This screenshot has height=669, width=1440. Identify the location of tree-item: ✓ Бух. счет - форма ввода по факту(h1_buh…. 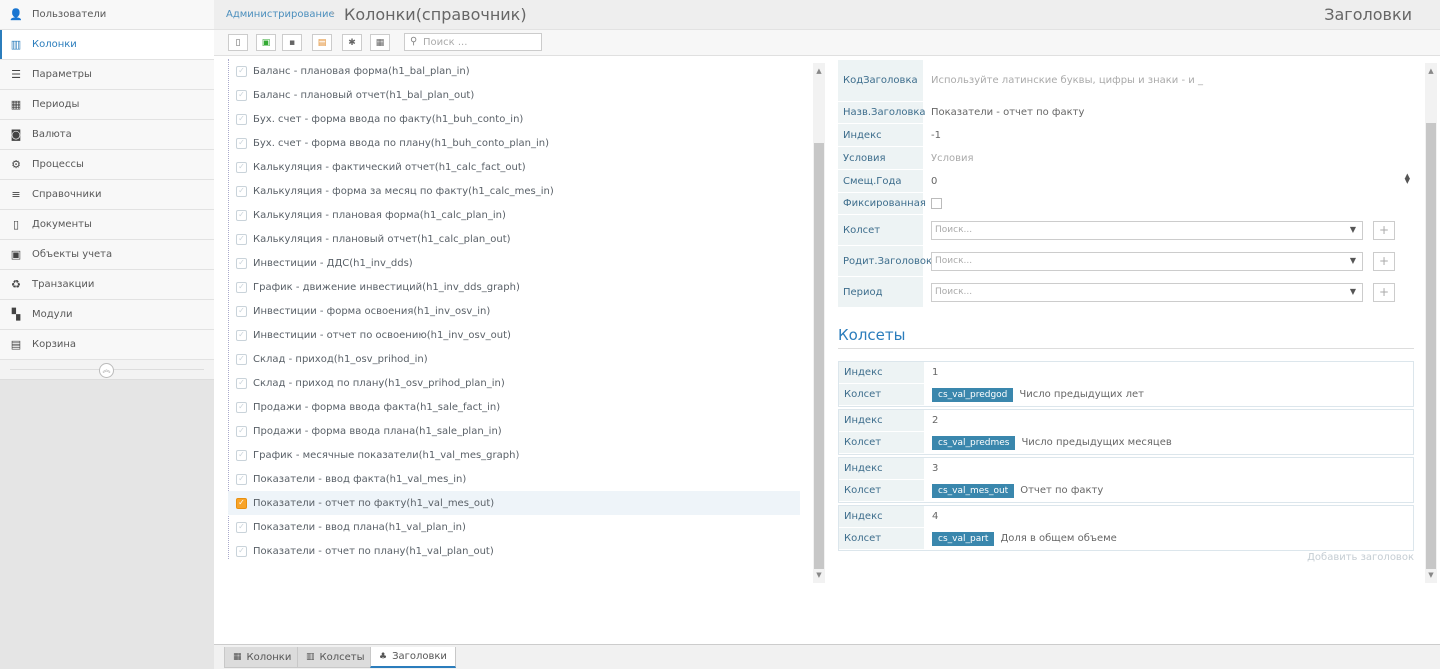
(514, 119).